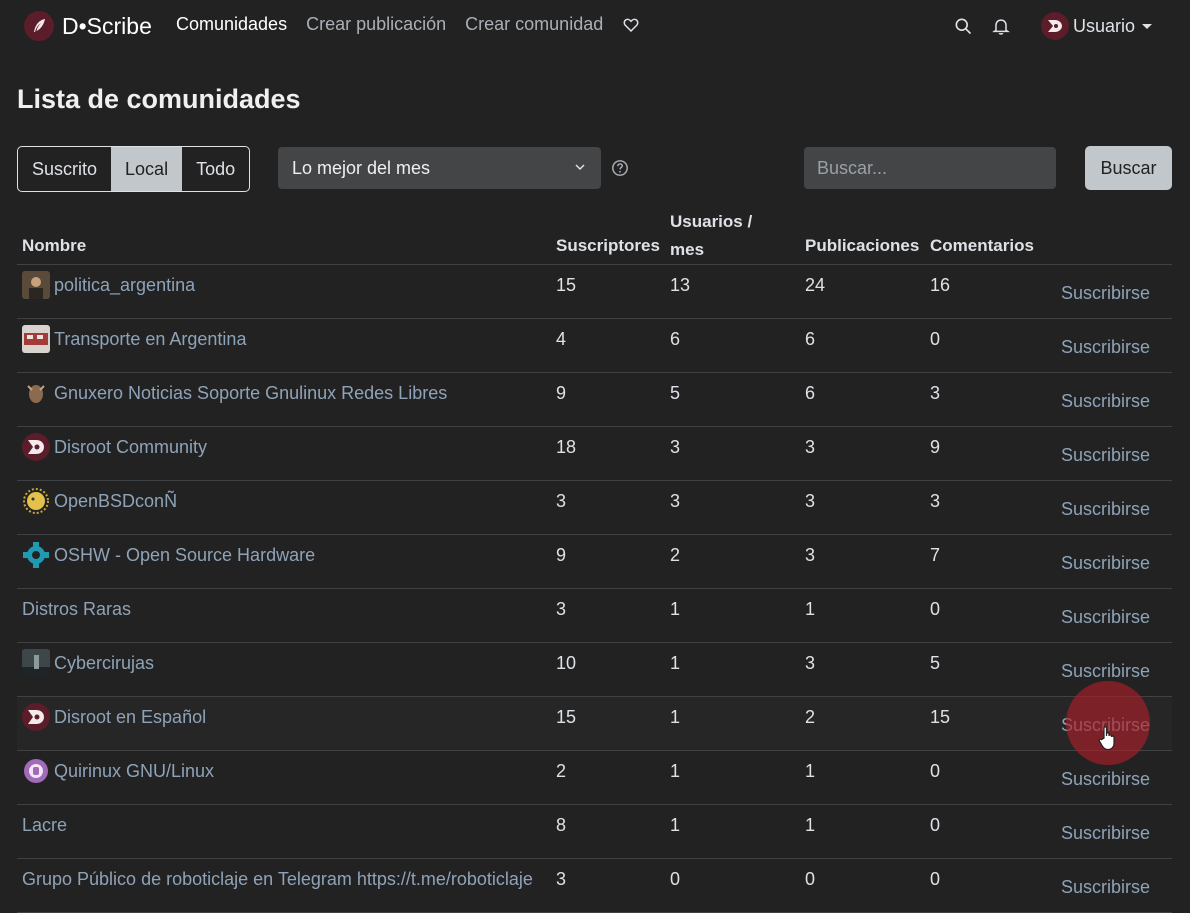 Image resolution: width=1190 pixels, height=913 pixels. I want to click on comments-count: 7, so click(935, 555).